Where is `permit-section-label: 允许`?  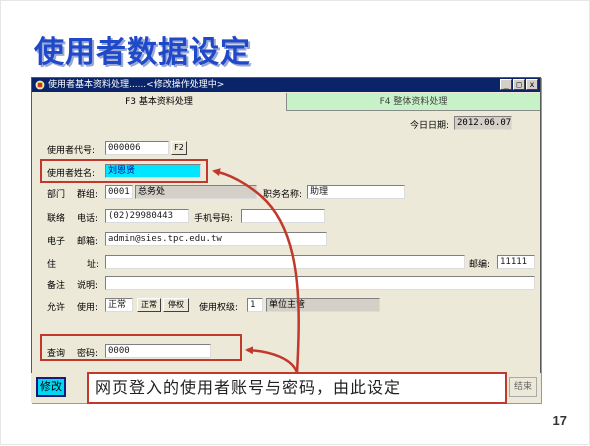 permit-section-label: 允许 is located at coordinates (56, 308).